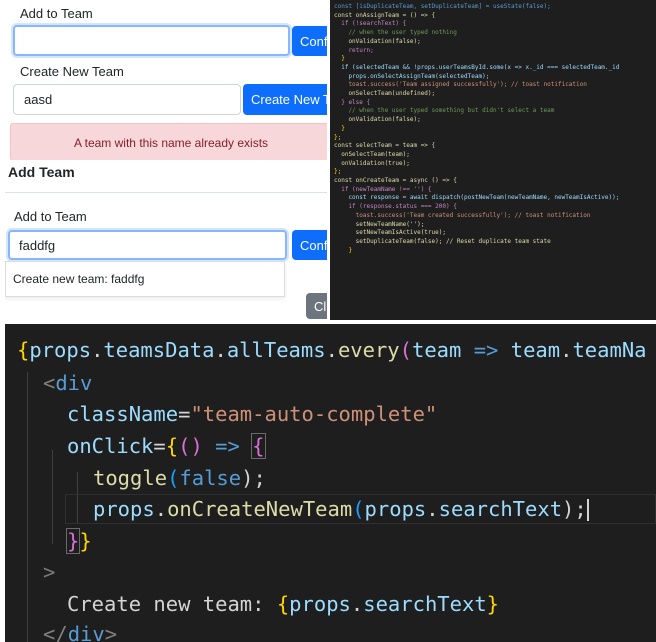 The image size is (656, 642). I want to click on team-search-input: faddfg, so click(147, 245).